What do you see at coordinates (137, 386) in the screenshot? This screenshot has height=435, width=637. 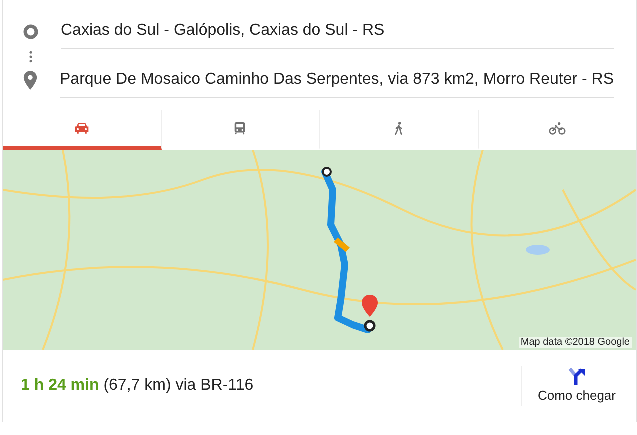 I see `route-summary: 1 h 24 min (67,7 km) via BR-116` at bounding box center [137, 386].